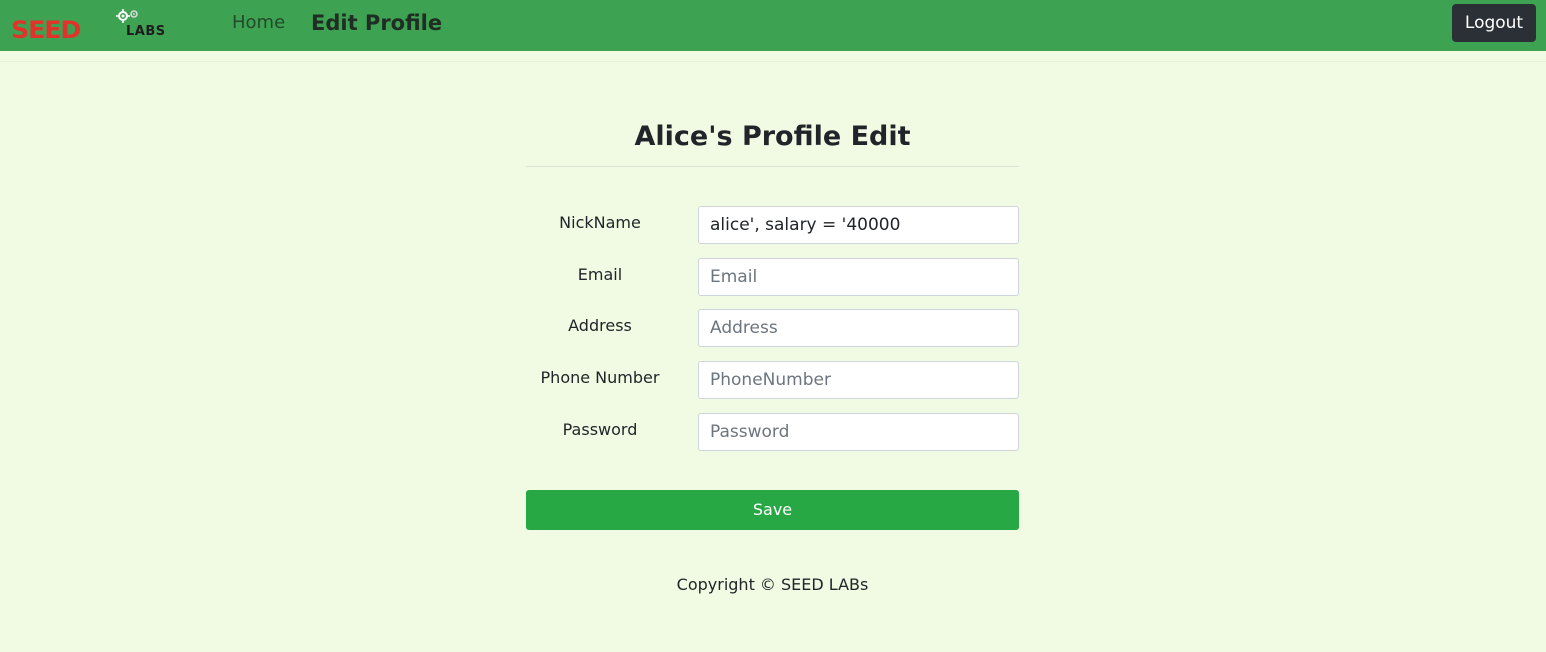 Image resolution: width=1546 pixels, height=652 pixels. What do you see at coordinates (376, 23) in the screenshot?
I see `nav-link-edit-profile: Edit Profile` at bounding box center [376, 23].